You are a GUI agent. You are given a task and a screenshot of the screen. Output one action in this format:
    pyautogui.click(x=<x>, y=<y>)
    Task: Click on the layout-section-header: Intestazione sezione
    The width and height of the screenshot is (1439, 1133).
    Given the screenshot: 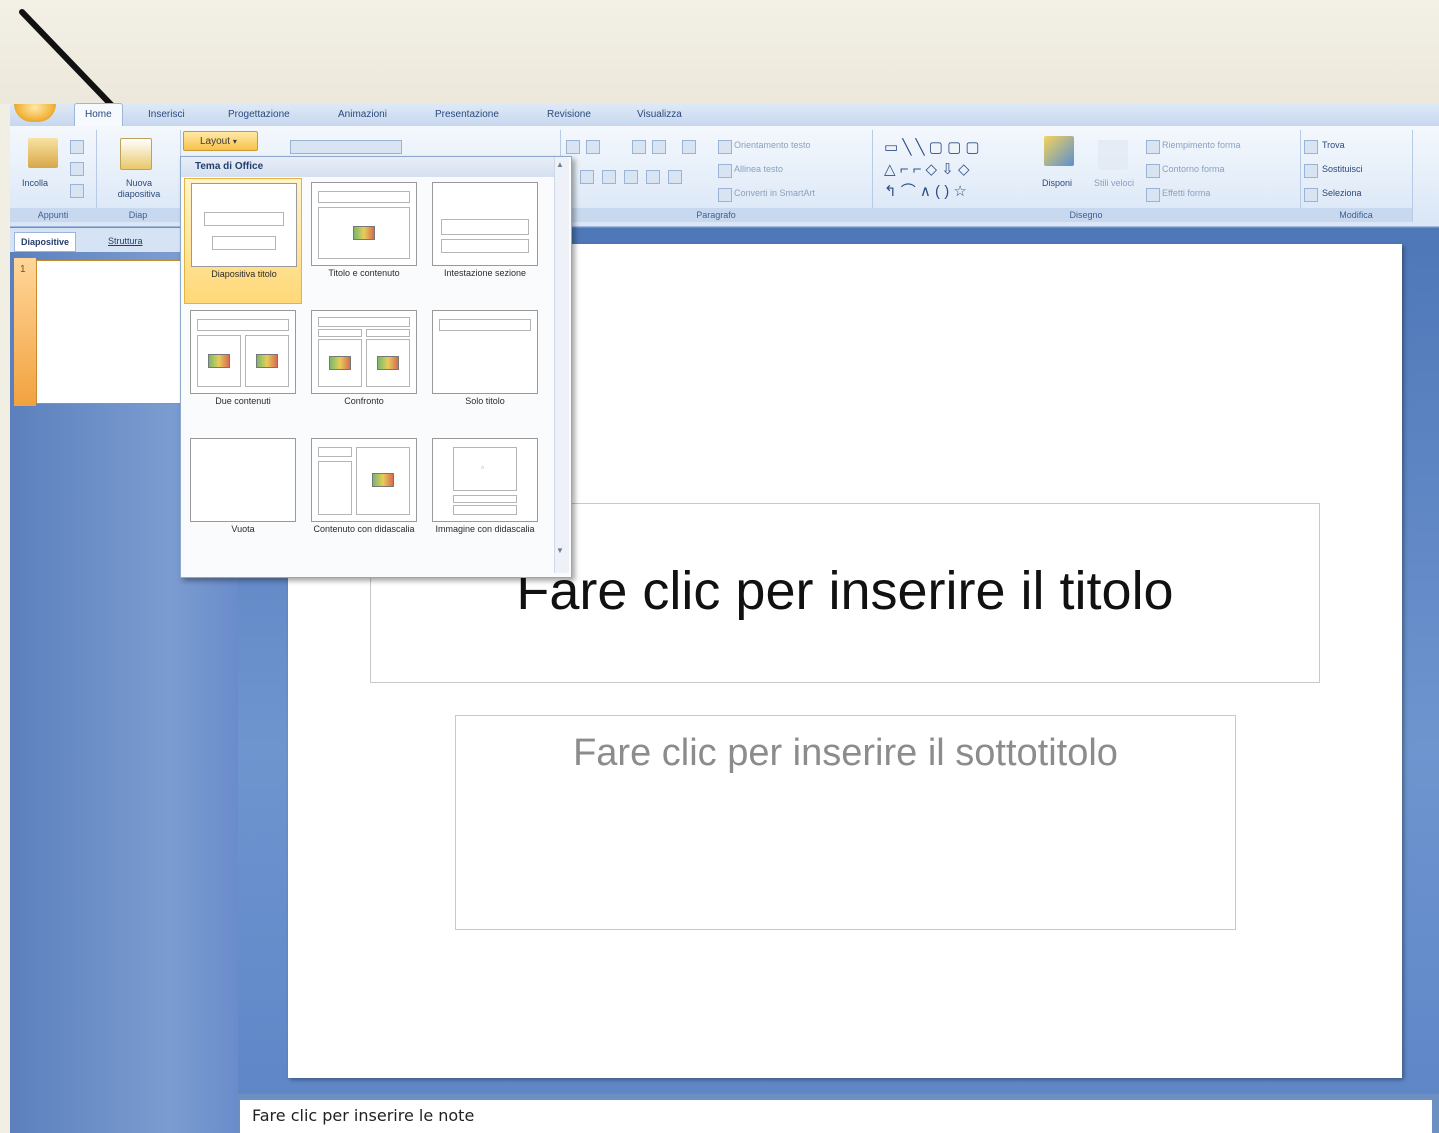 What is the action you would take?
    pyautogui.click(x=485, y=241)
    